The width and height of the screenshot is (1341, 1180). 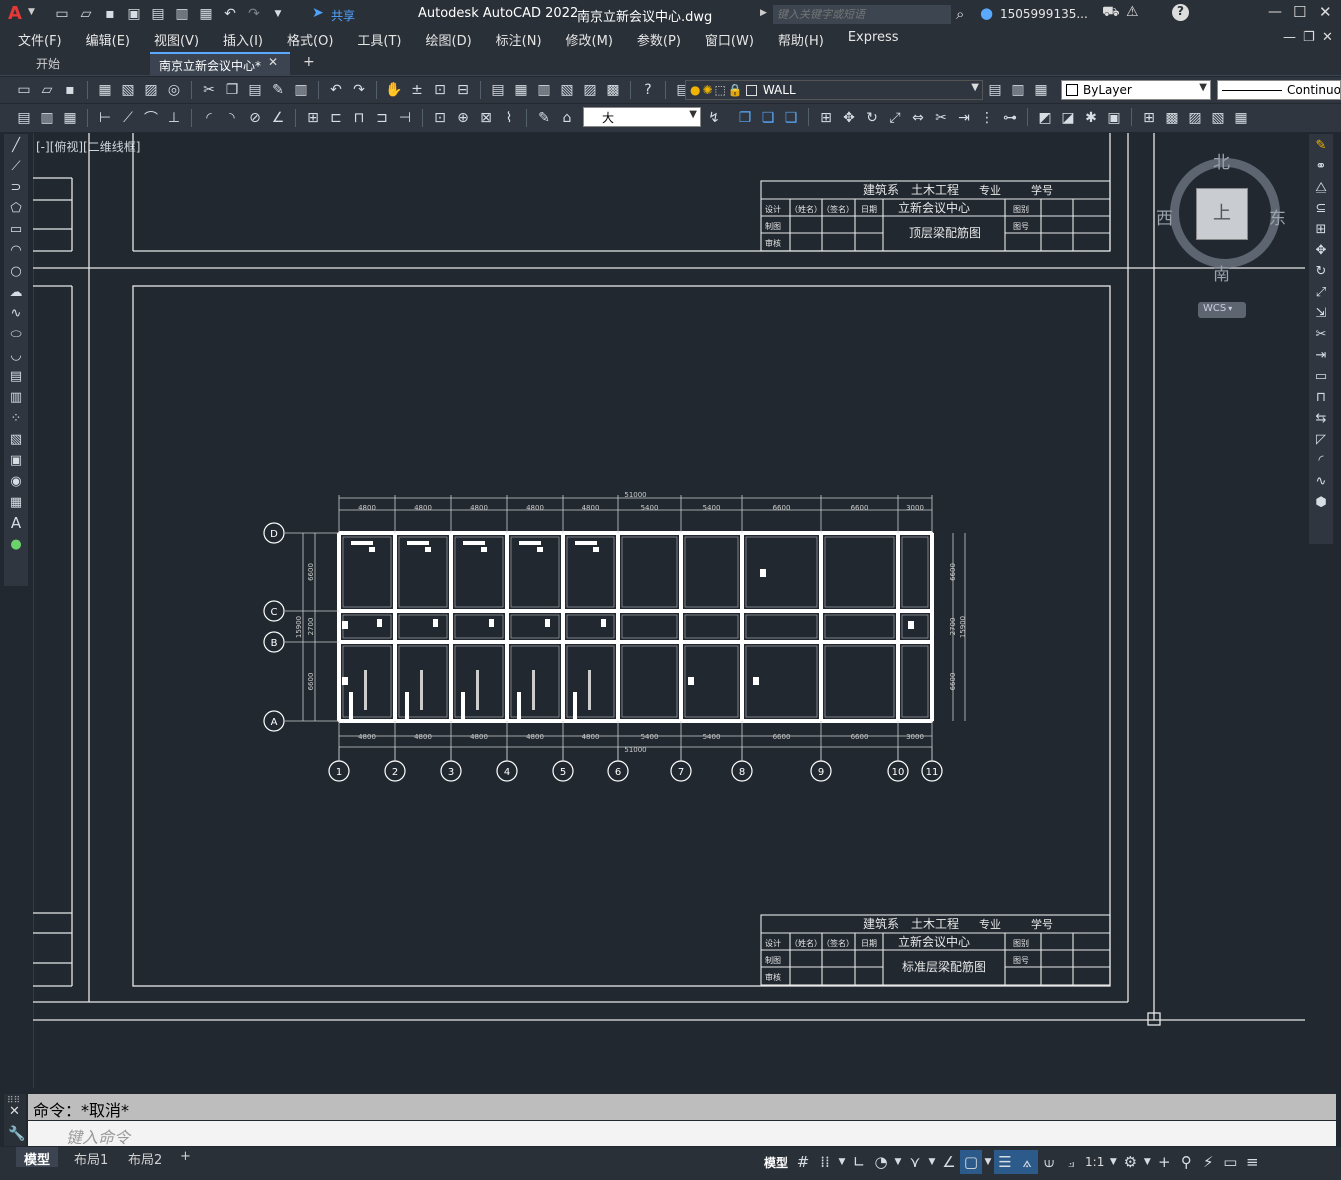 I want to click on snap-icon: ⁞⁞, so click(x=825, y=1162).